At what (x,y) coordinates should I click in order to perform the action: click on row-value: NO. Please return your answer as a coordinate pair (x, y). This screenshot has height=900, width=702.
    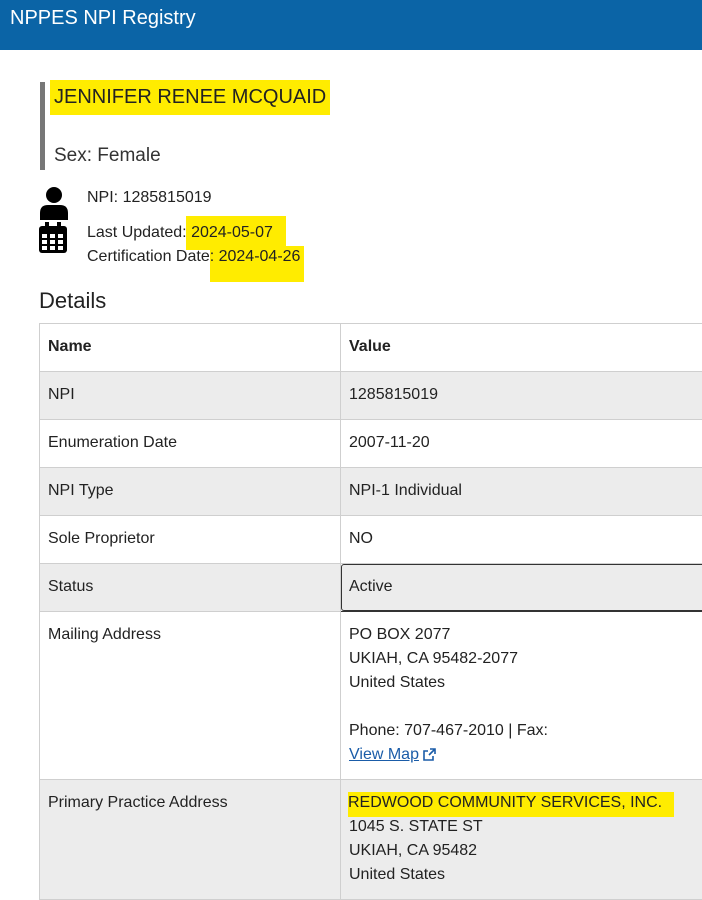
    Looking at the image, I should click on (521, 540).